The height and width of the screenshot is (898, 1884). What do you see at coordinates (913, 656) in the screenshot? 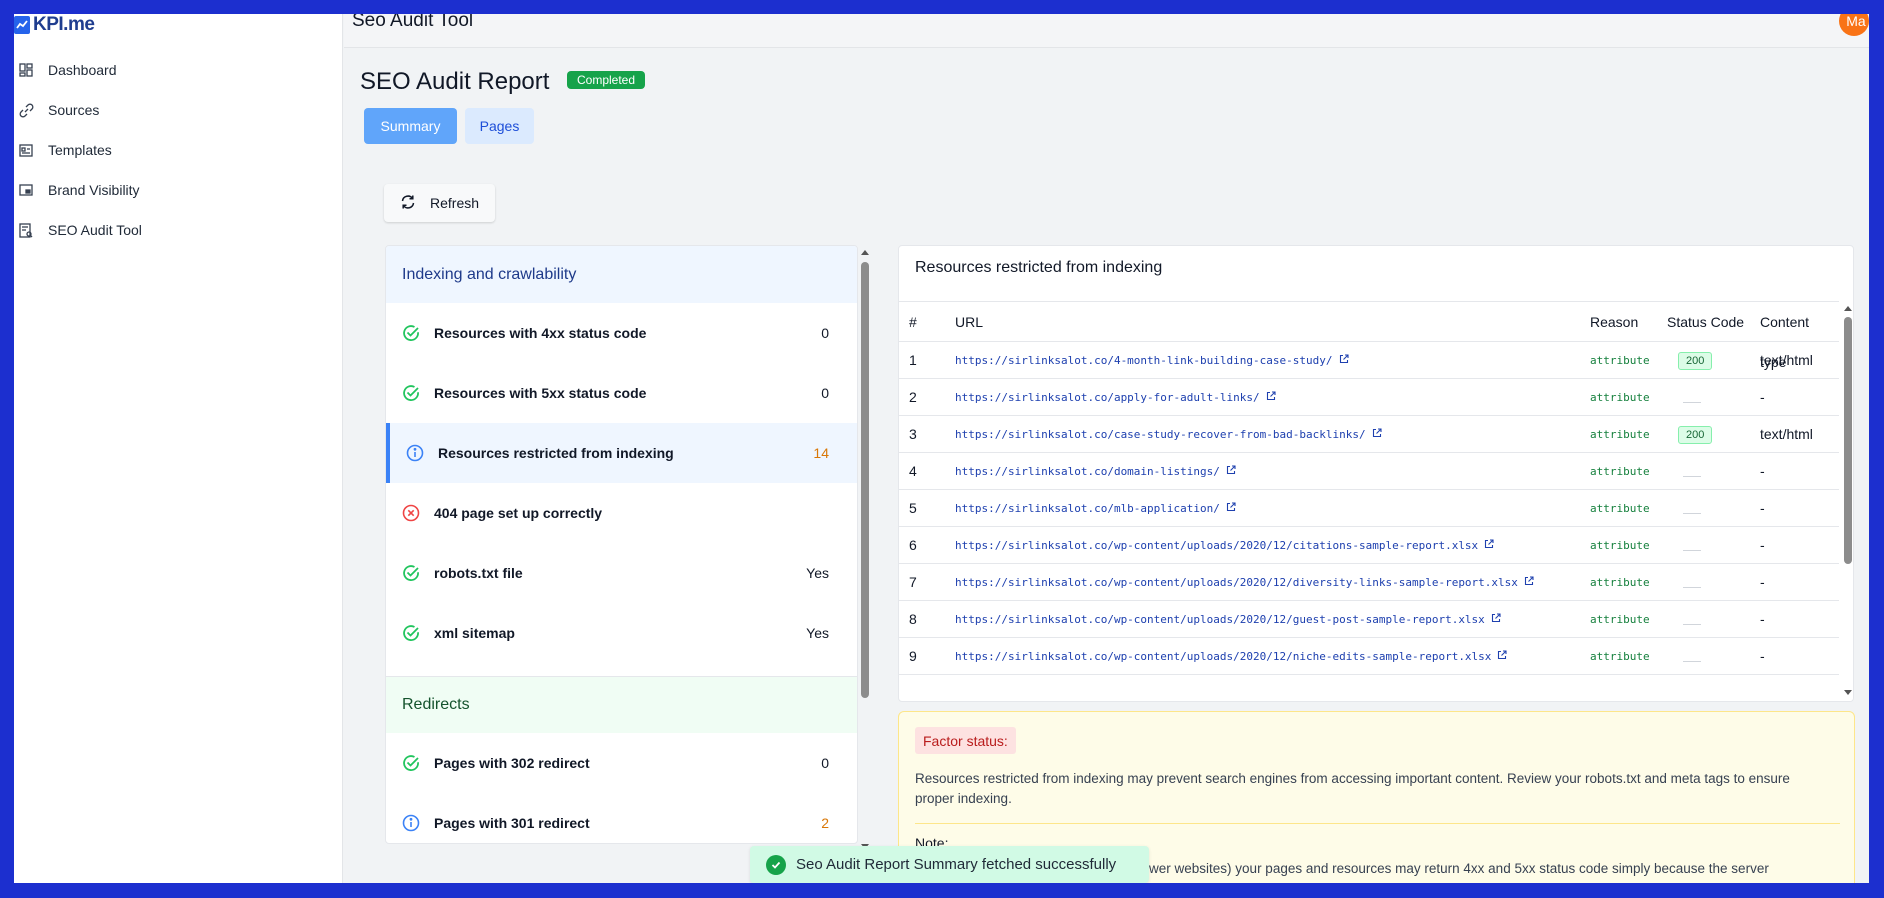
I see `row-index: 9` at bounding box center [913, 656].